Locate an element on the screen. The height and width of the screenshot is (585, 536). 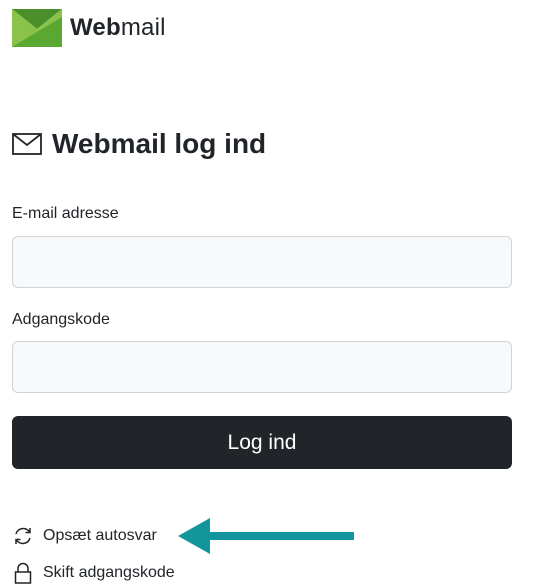
change-password-link: Skift adgangskode is located at coordinates (93, 573).